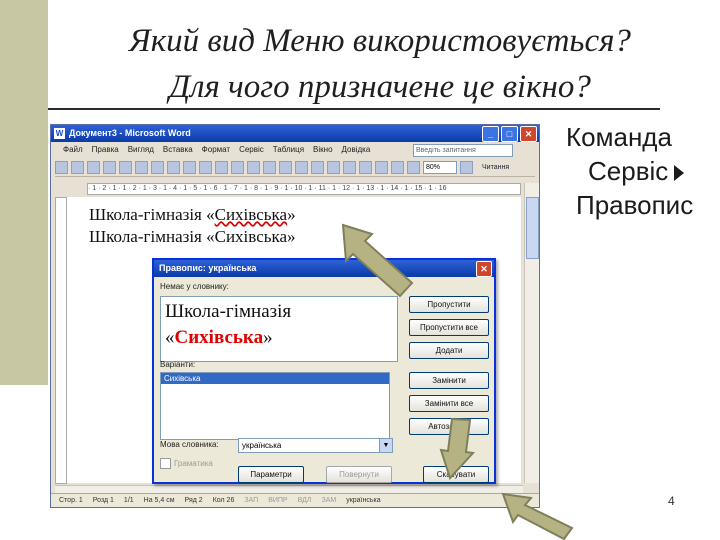  What do you see at coordinates (537, 516) in the screenshot?
I see `arrow-to-status-icon` at bounding box center [537, 516].